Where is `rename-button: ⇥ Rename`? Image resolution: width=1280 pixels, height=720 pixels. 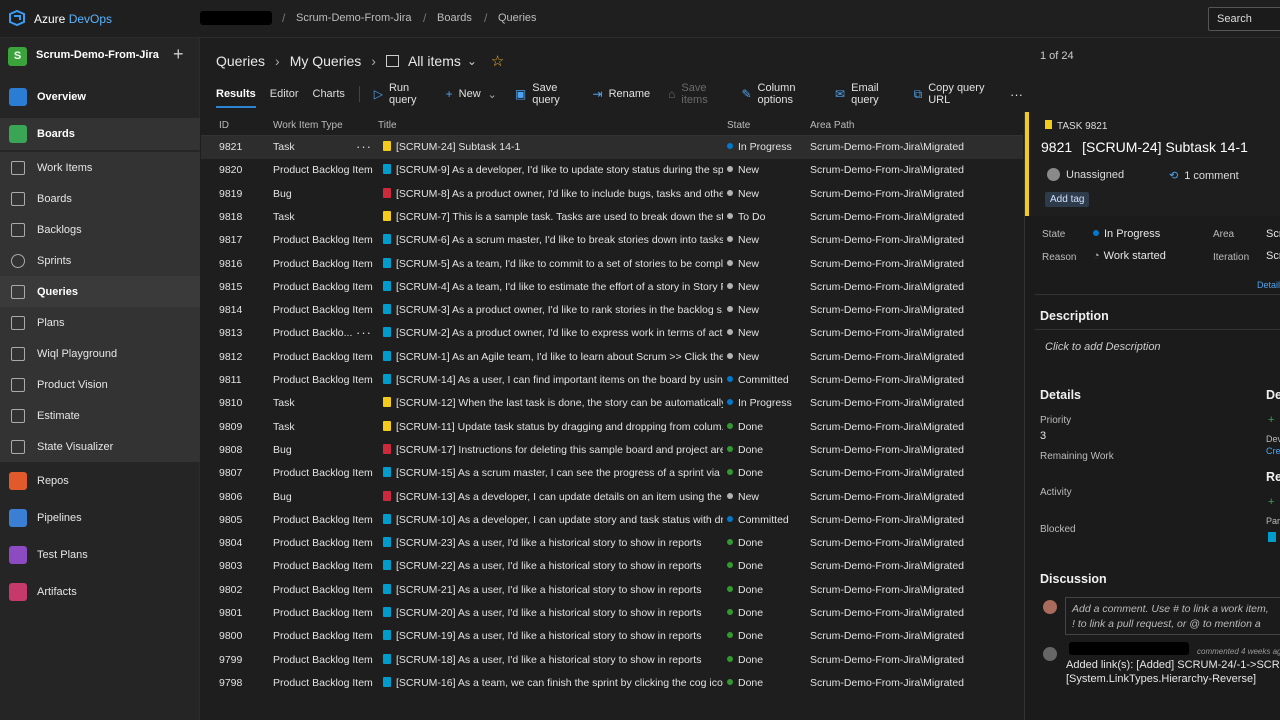
rename-button: ⇥ Rename is located at coordinates (622, 94).